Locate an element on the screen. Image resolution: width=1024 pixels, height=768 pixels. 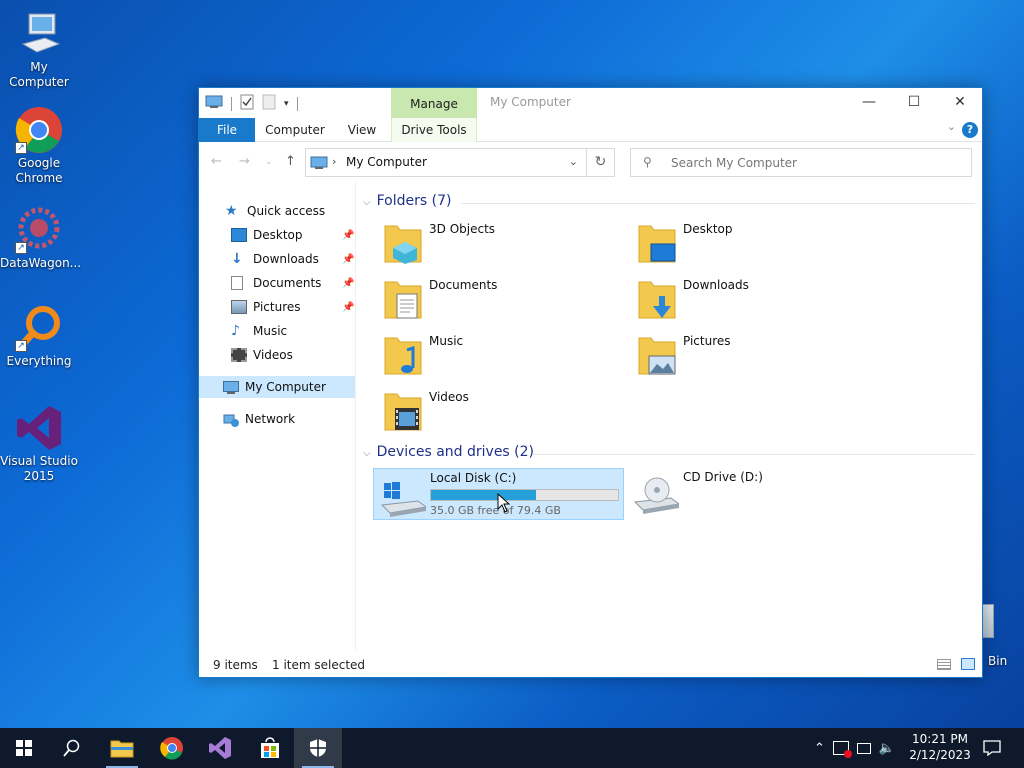
nav-item-downloads: ↓ Downloads is located at coordinates (275, 259).